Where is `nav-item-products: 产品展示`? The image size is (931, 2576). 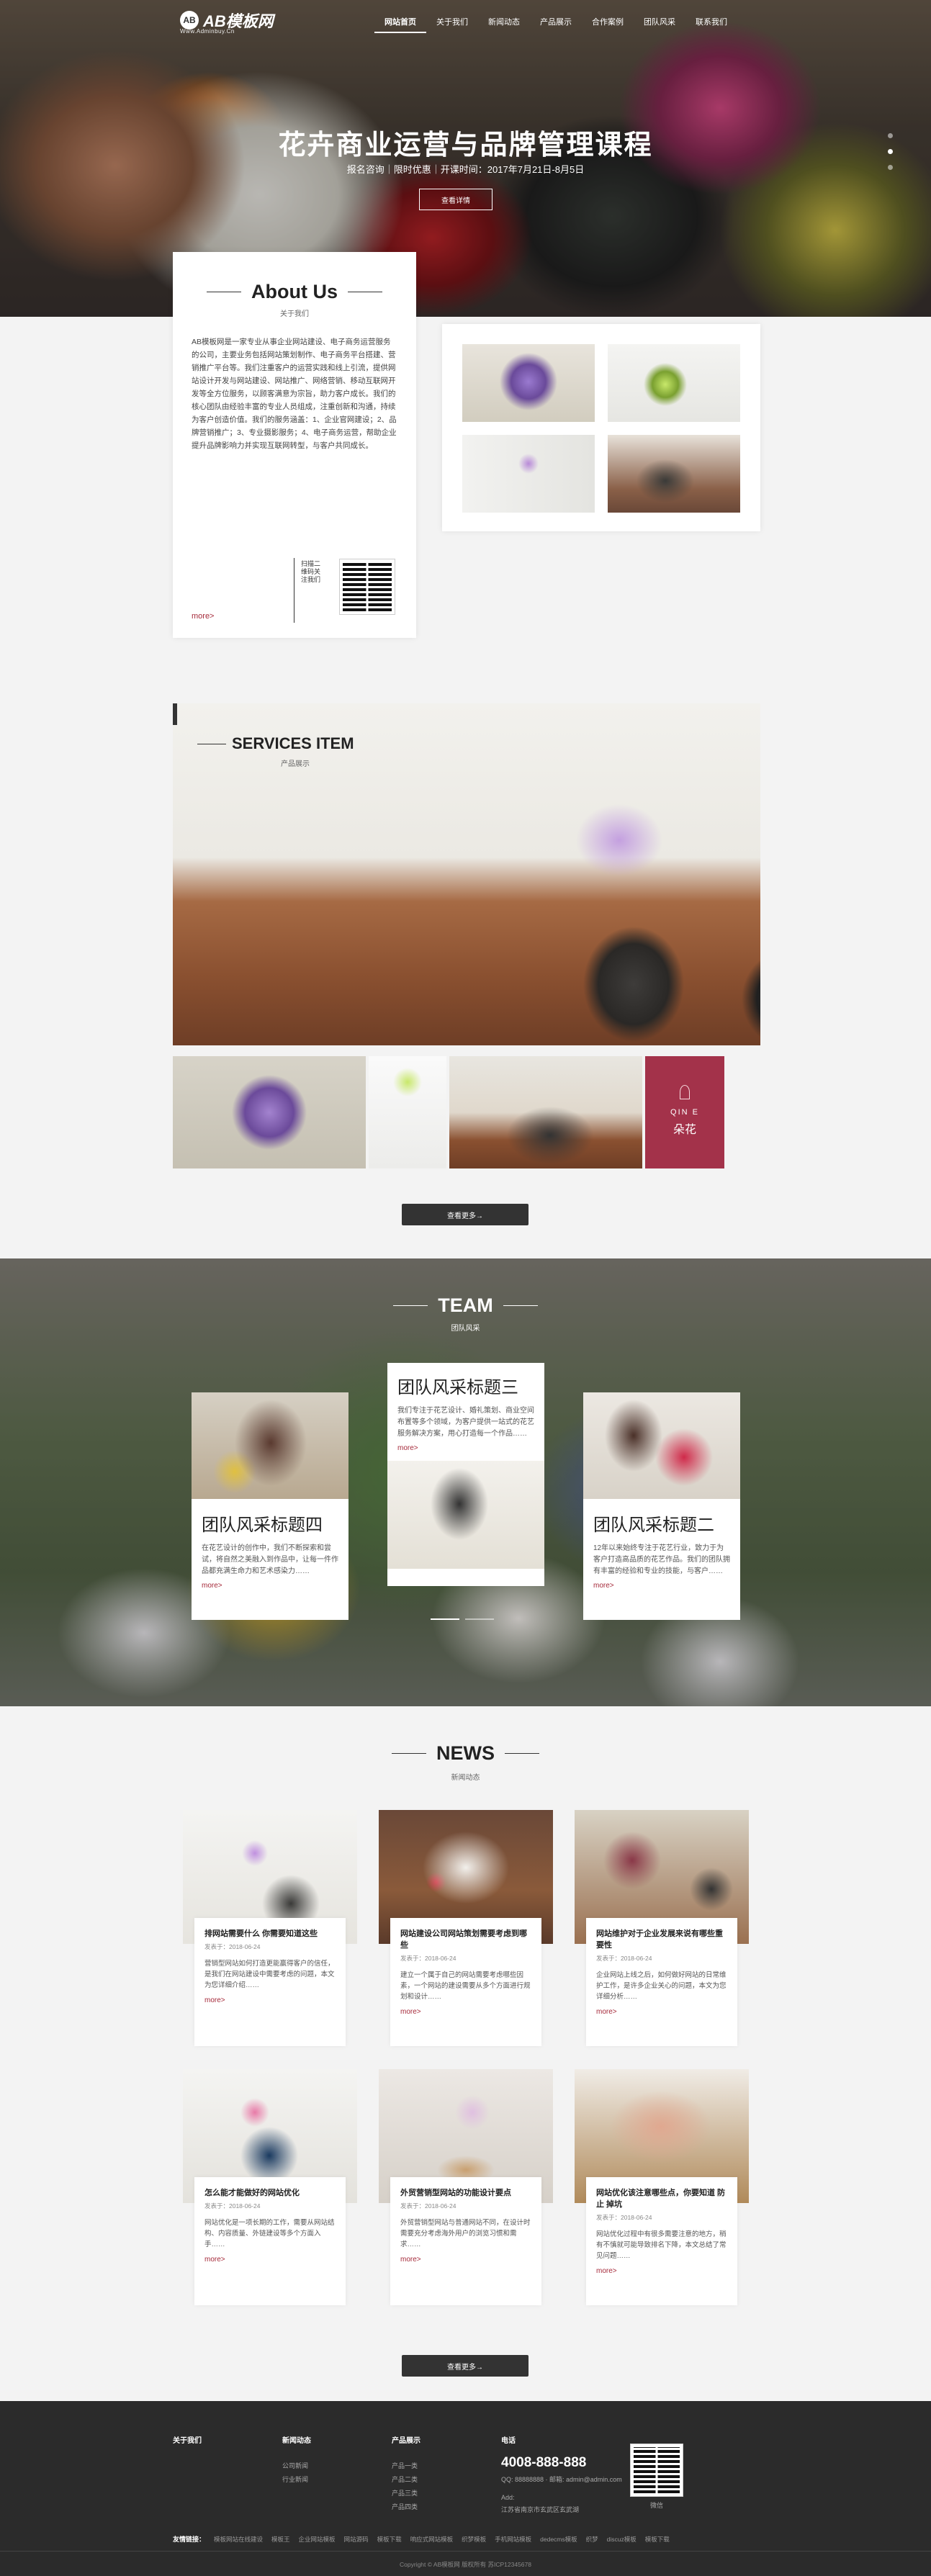
nav-item-products: 产品展示 is located at coordinates (556, 24).